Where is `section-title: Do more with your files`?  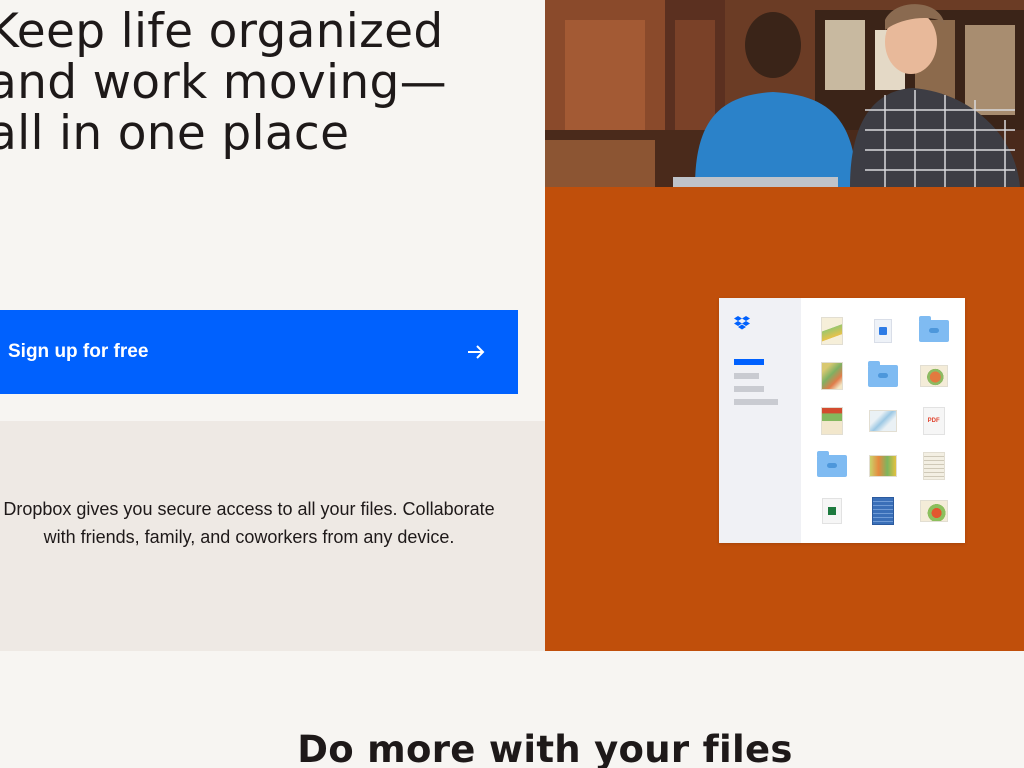
section-title: Do more with your files is located at coordinates (545, 748).